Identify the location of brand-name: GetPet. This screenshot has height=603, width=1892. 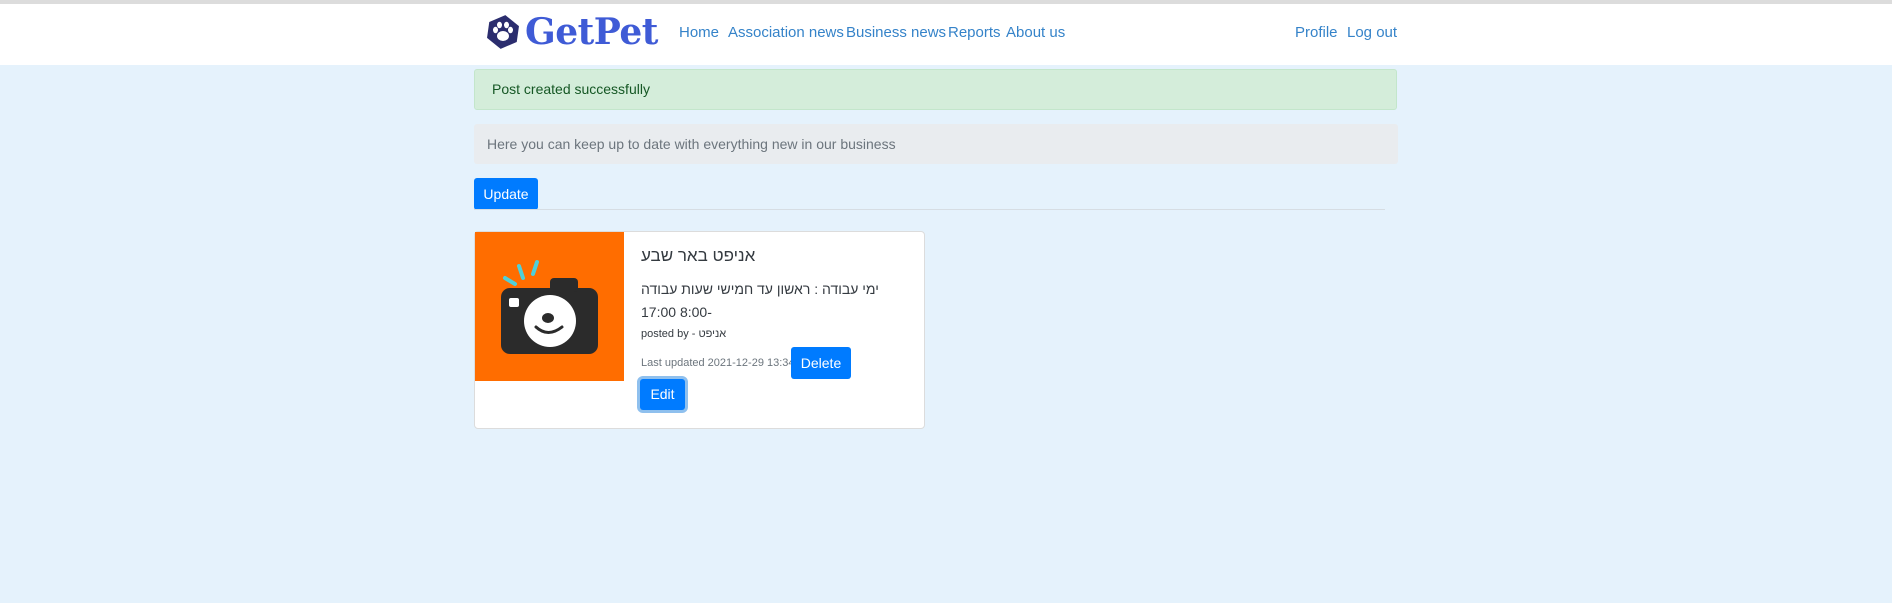
(591, 32).